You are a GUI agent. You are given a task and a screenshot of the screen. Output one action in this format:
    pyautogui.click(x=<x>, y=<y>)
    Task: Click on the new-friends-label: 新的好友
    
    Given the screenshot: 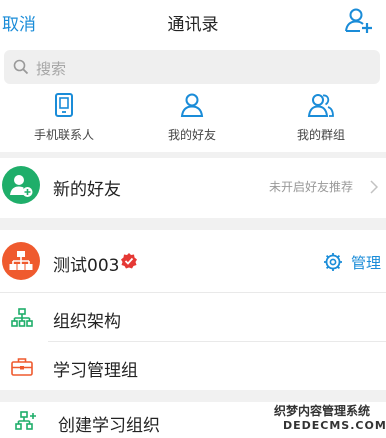 What is the action you would take?
    pyautogui.click(x=87, y=190)
    